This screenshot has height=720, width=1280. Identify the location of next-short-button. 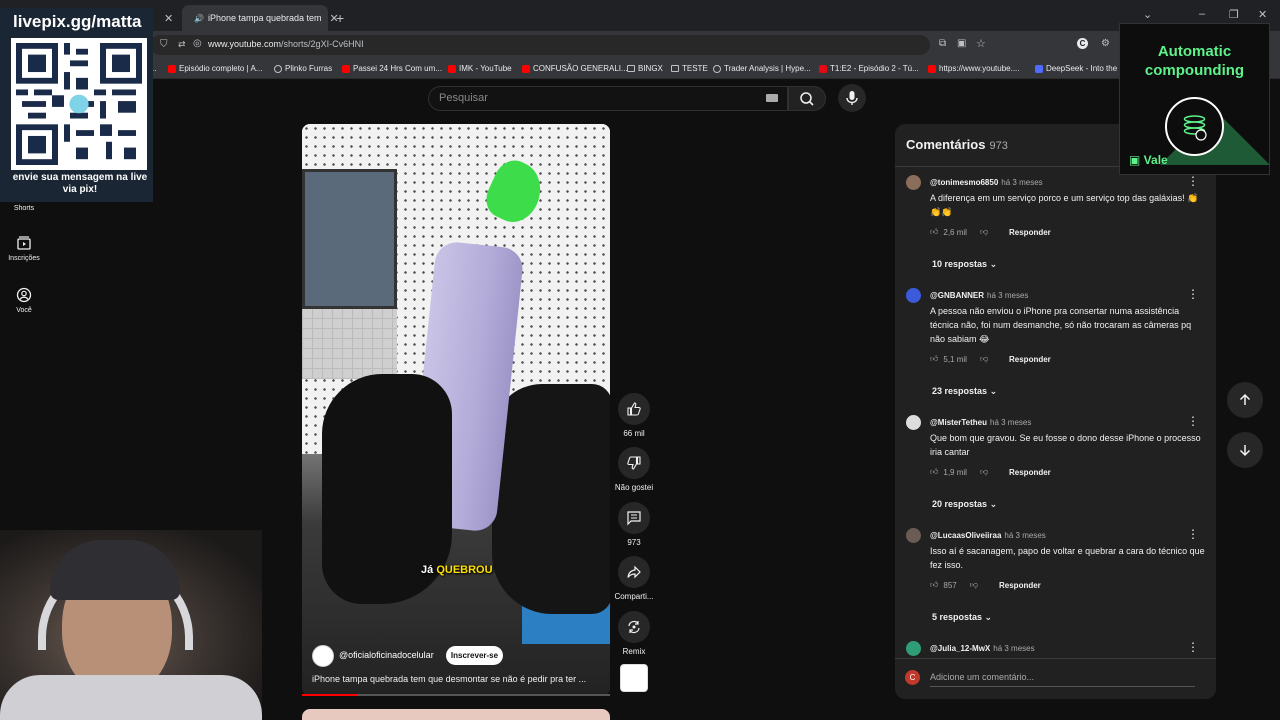
(1245, 450).